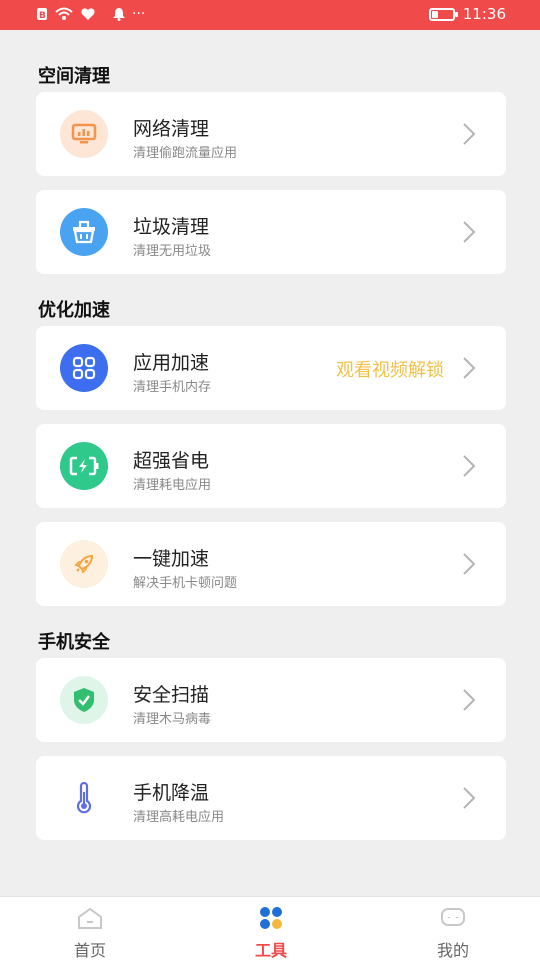  What do you see at coordinates (484, 14) in the screenshot?
I see `status-time: 11:36` at bounding box center [484, 14].